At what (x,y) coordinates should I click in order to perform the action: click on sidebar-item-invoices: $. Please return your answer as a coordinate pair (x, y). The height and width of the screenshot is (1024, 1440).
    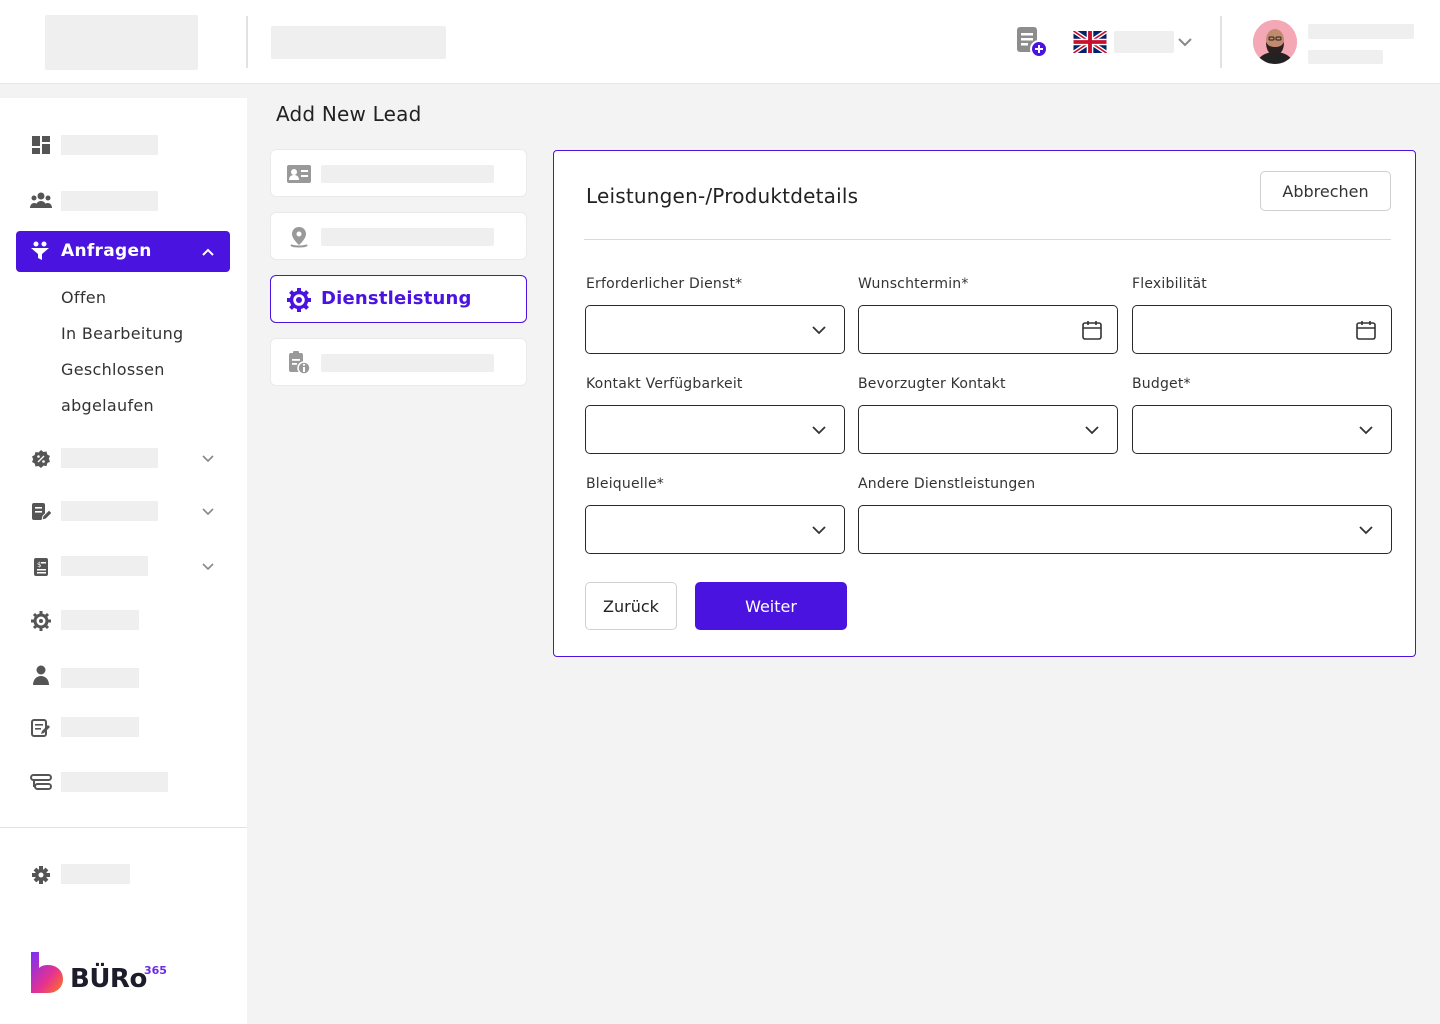
    Looking at the image, I should click on (123, 576).